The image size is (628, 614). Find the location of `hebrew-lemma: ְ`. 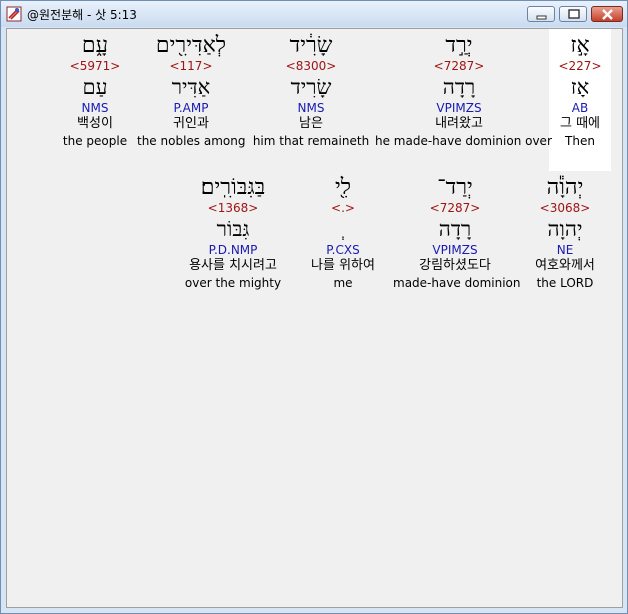

hebrew-lemma: ְ is located at coordinates (343, 229).